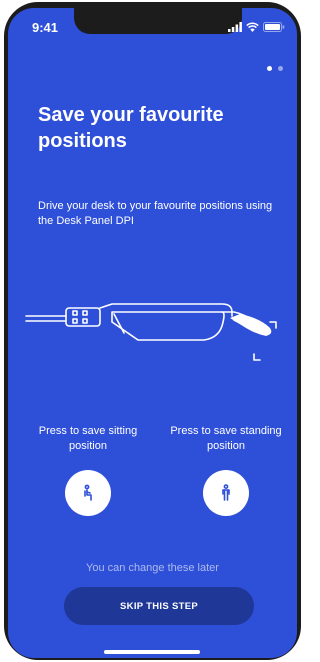 The width and height of the screenshot is (320, 662). I want to click on skip-step-button: SKIP THIS STEP, so click(159, 606).